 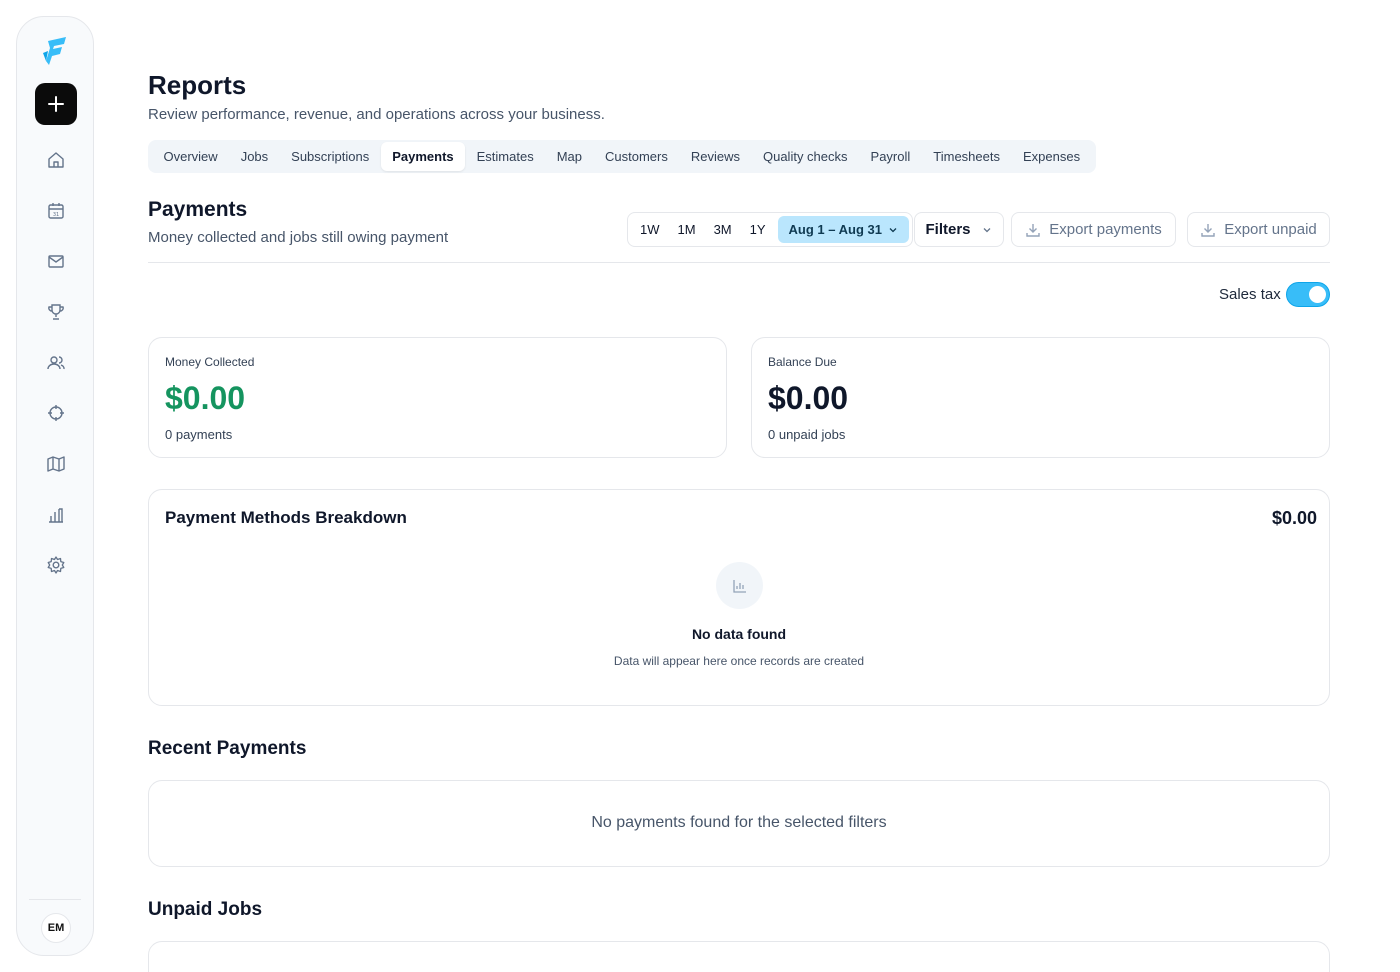 I want to click on calendar-icon: 31, so click(x=56, y=211).